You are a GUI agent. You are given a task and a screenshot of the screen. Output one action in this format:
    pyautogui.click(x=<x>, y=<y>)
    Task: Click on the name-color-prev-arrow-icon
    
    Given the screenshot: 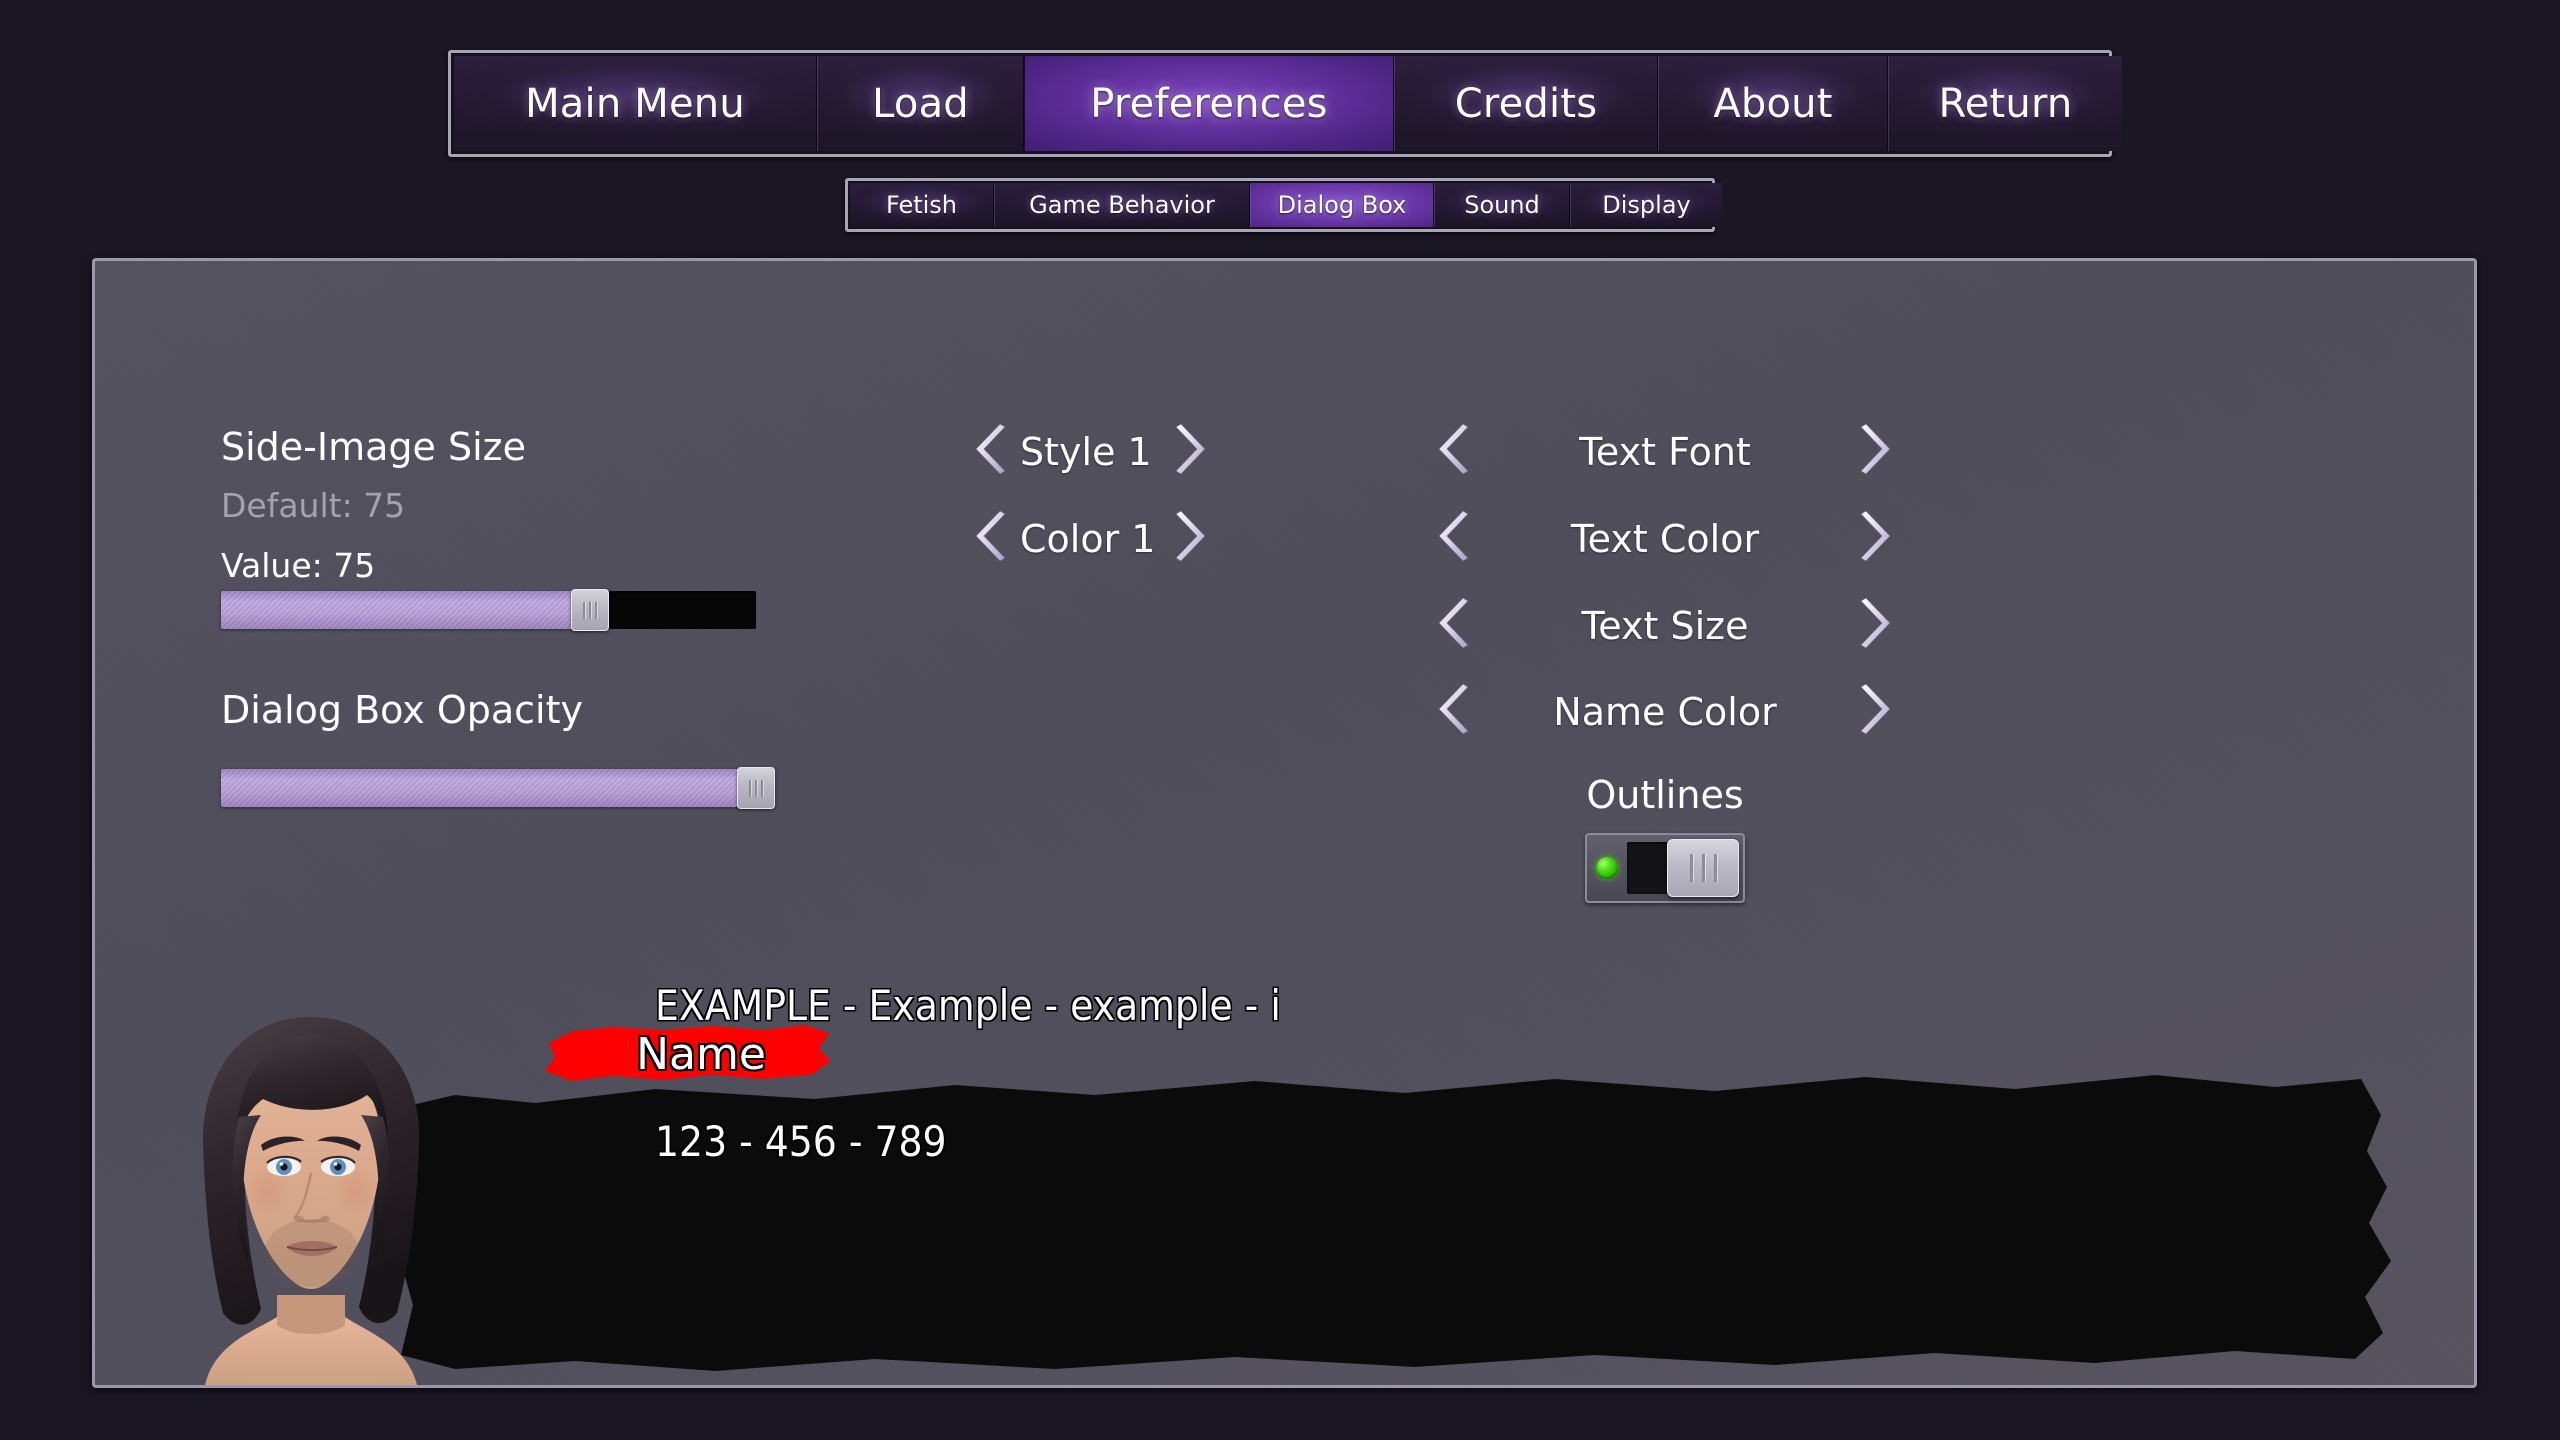 What is the action you would take?
    pyautogui.click(x=1456, y=709)
    